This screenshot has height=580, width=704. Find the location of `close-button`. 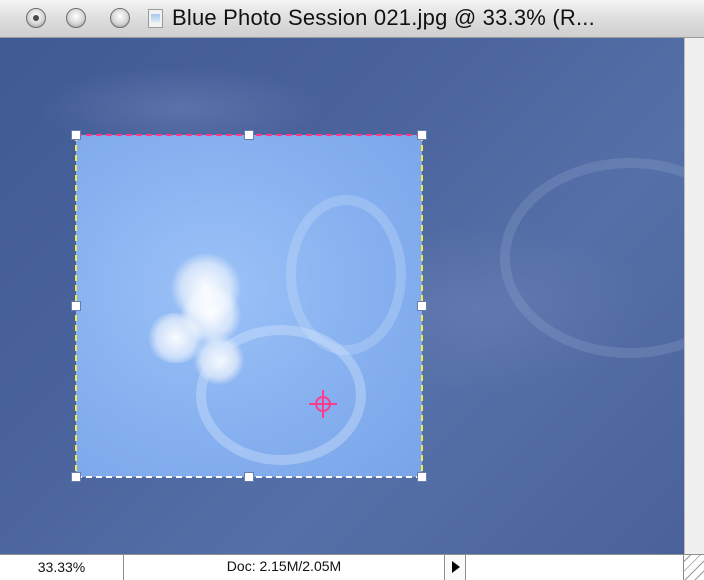

close-button is located at coordinates (36, 18).